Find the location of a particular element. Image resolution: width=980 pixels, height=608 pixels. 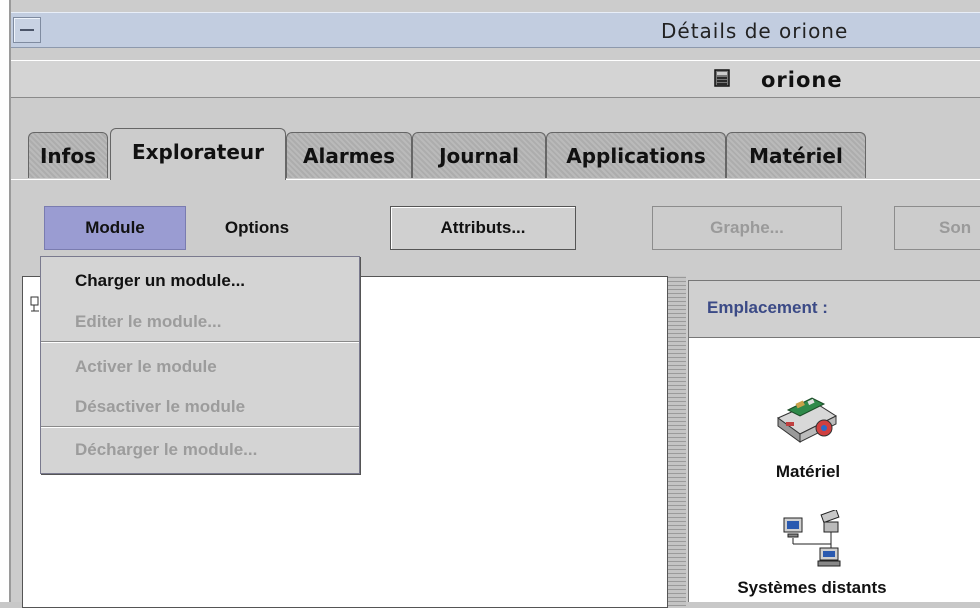

remote-systems-label: Systèmes distants is located at coordinates (812, 588).